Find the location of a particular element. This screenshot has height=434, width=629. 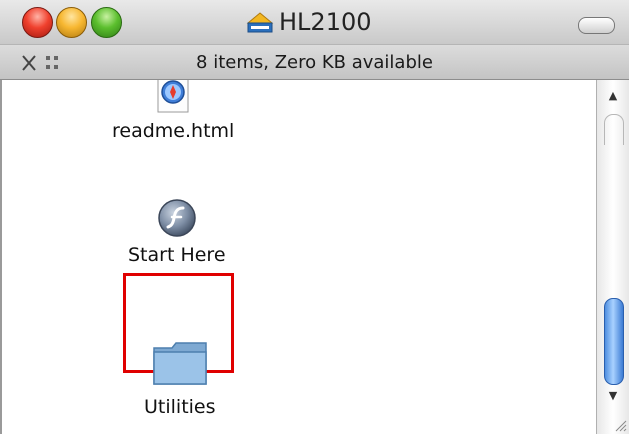

window-title-text: HL2100 is located at coordinates (325, 22).